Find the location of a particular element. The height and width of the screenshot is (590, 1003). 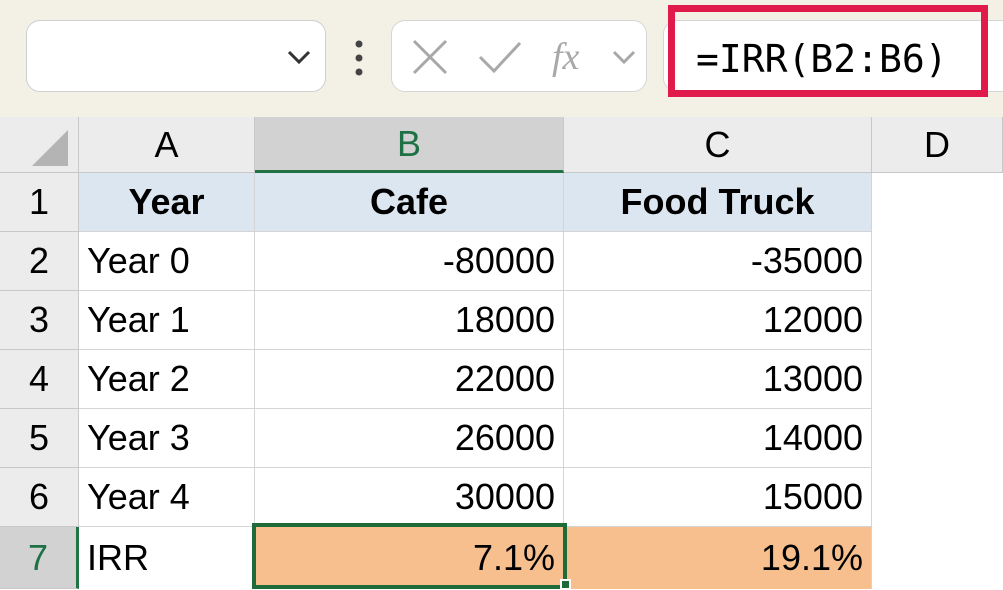

cell-b3: 18000 is located at coordinates (409, 320).